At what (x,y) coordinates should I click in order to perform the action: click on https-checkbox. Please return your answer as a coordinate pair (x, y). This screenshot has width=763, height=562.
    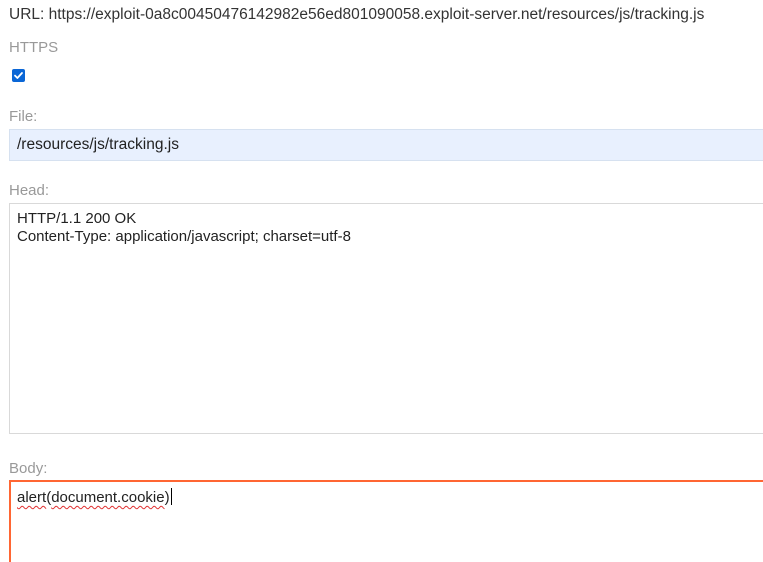
    Looking at the image, I should click on (18, 75).